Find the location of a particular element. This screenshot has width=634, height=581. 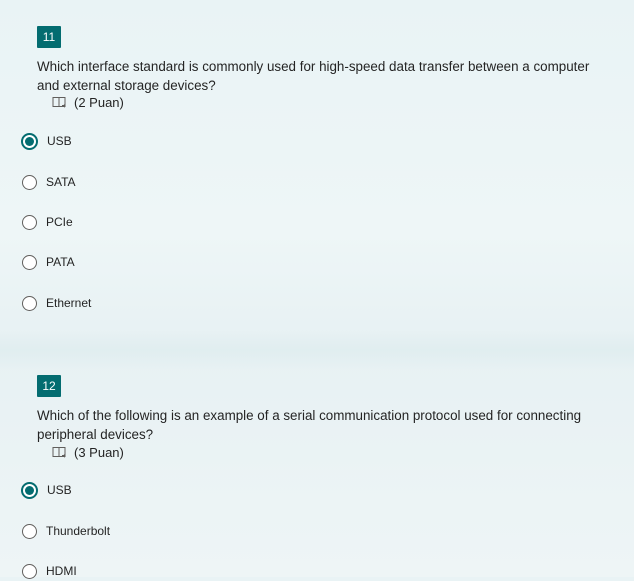

option-pata: PATA is located at coordinates (48, 262).